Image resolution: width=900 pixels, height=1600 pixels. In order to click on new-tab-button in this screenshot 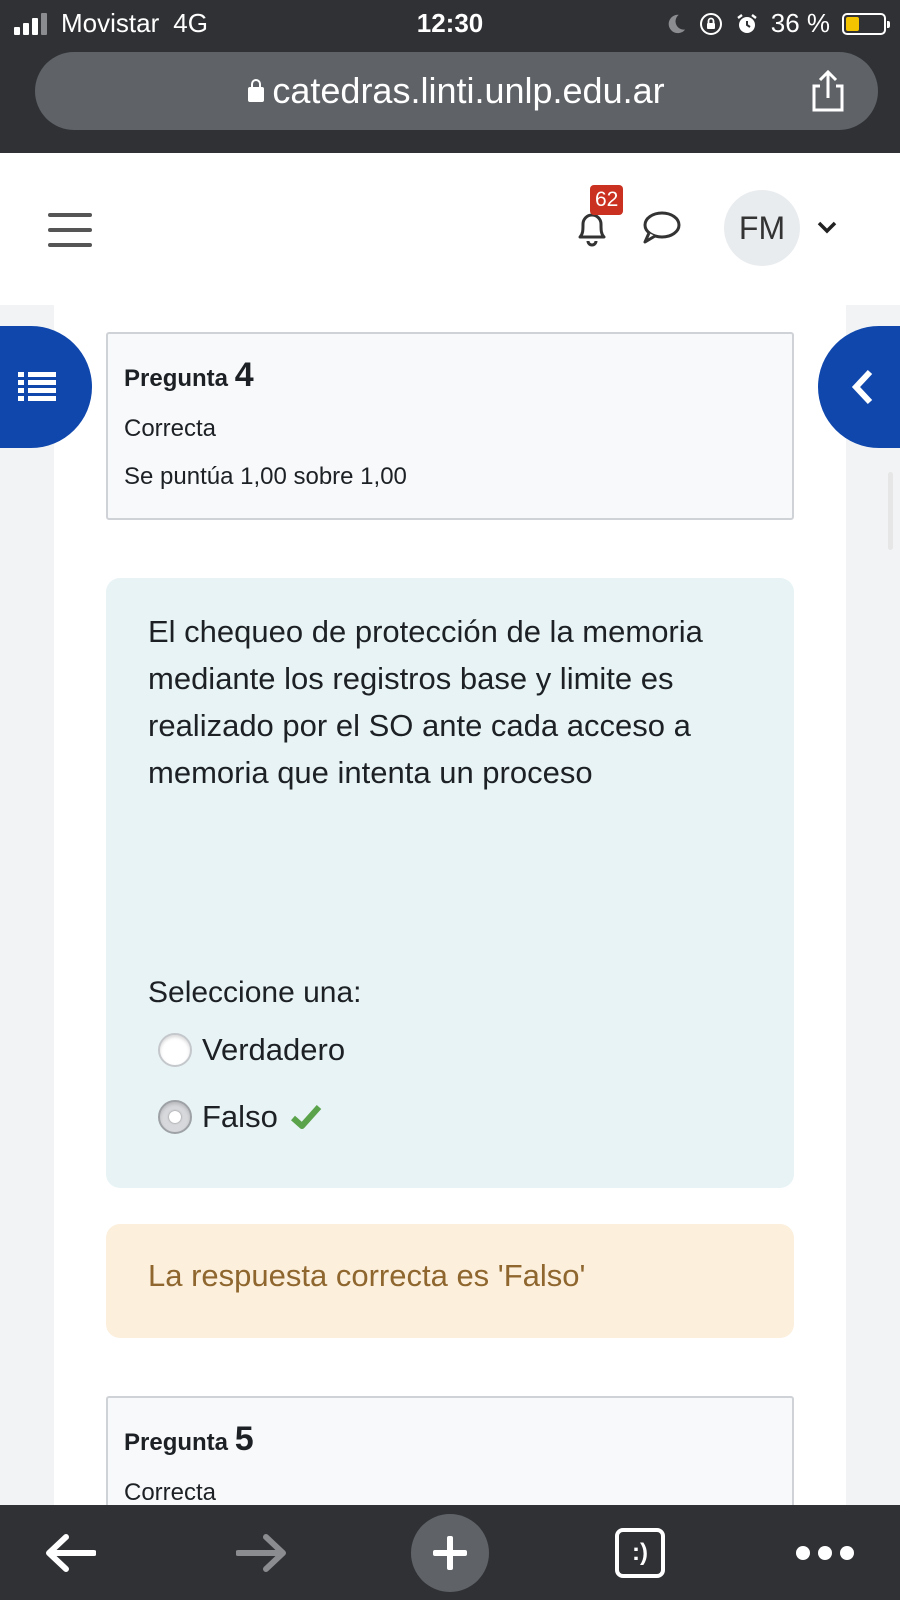, I will do `click(450, 1552)`.